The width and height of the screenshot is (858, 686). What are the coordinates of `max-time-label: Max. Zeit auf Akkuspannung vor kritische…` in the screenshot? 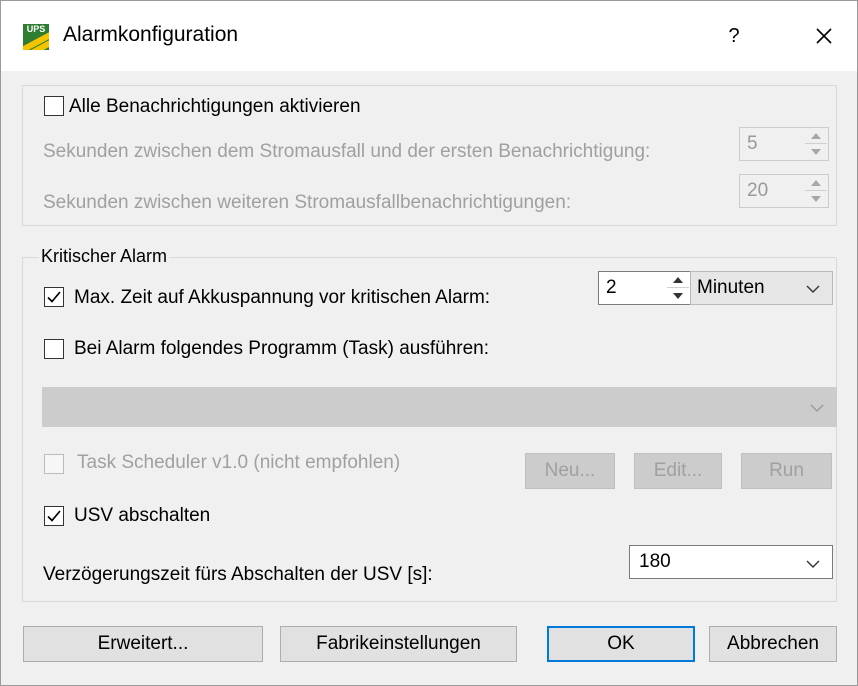 It's located at (282, 297).